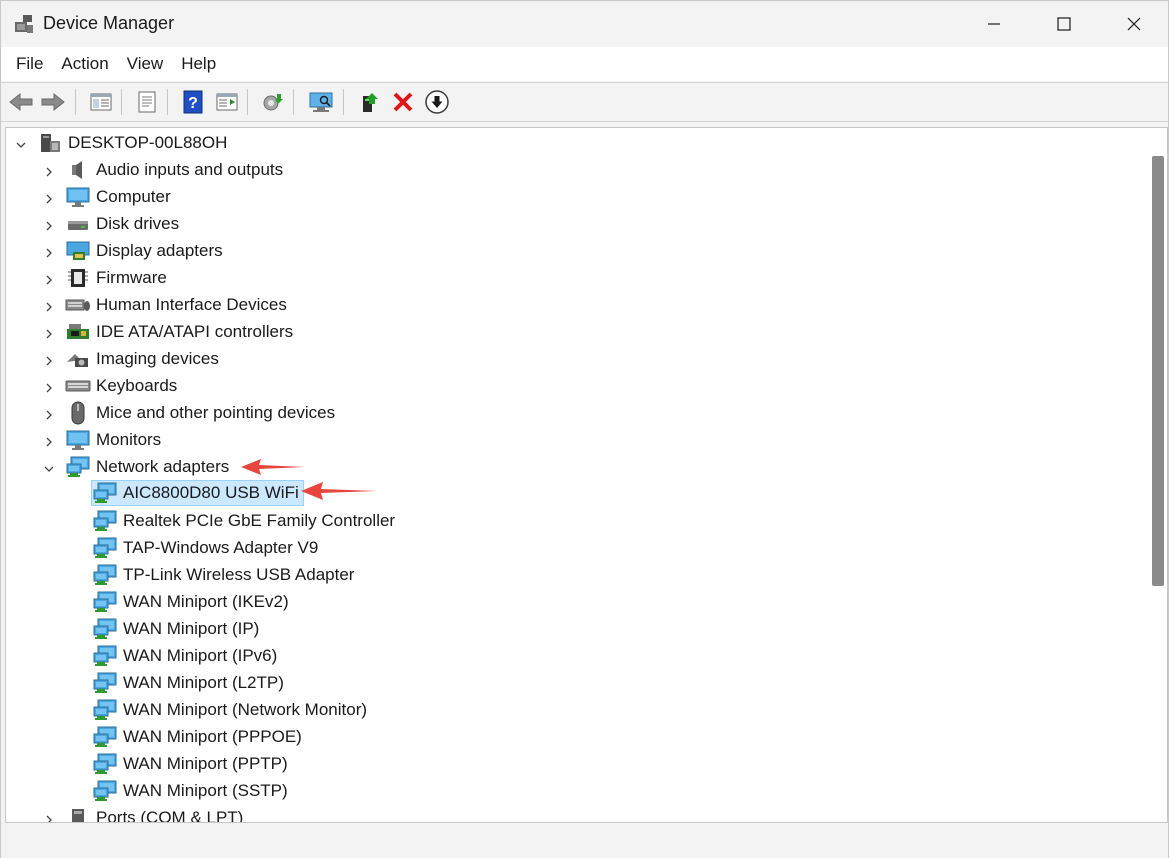 The image size is (1169, 858). Describe the element at coordinates (403, 102) in the screenshot. I see `uninstall-device-button` at that location.